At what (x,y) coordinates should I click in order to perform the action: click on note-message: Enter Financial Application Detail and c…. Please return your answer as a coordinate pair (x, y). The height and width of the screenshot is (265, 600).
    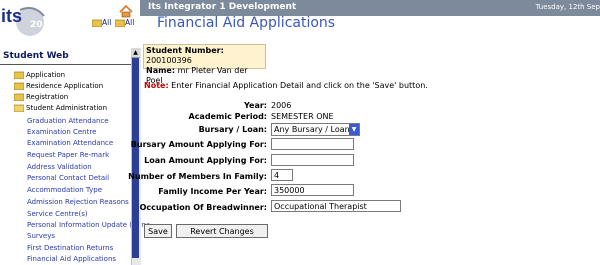
    Looking at the image, I should click on (298, 85).